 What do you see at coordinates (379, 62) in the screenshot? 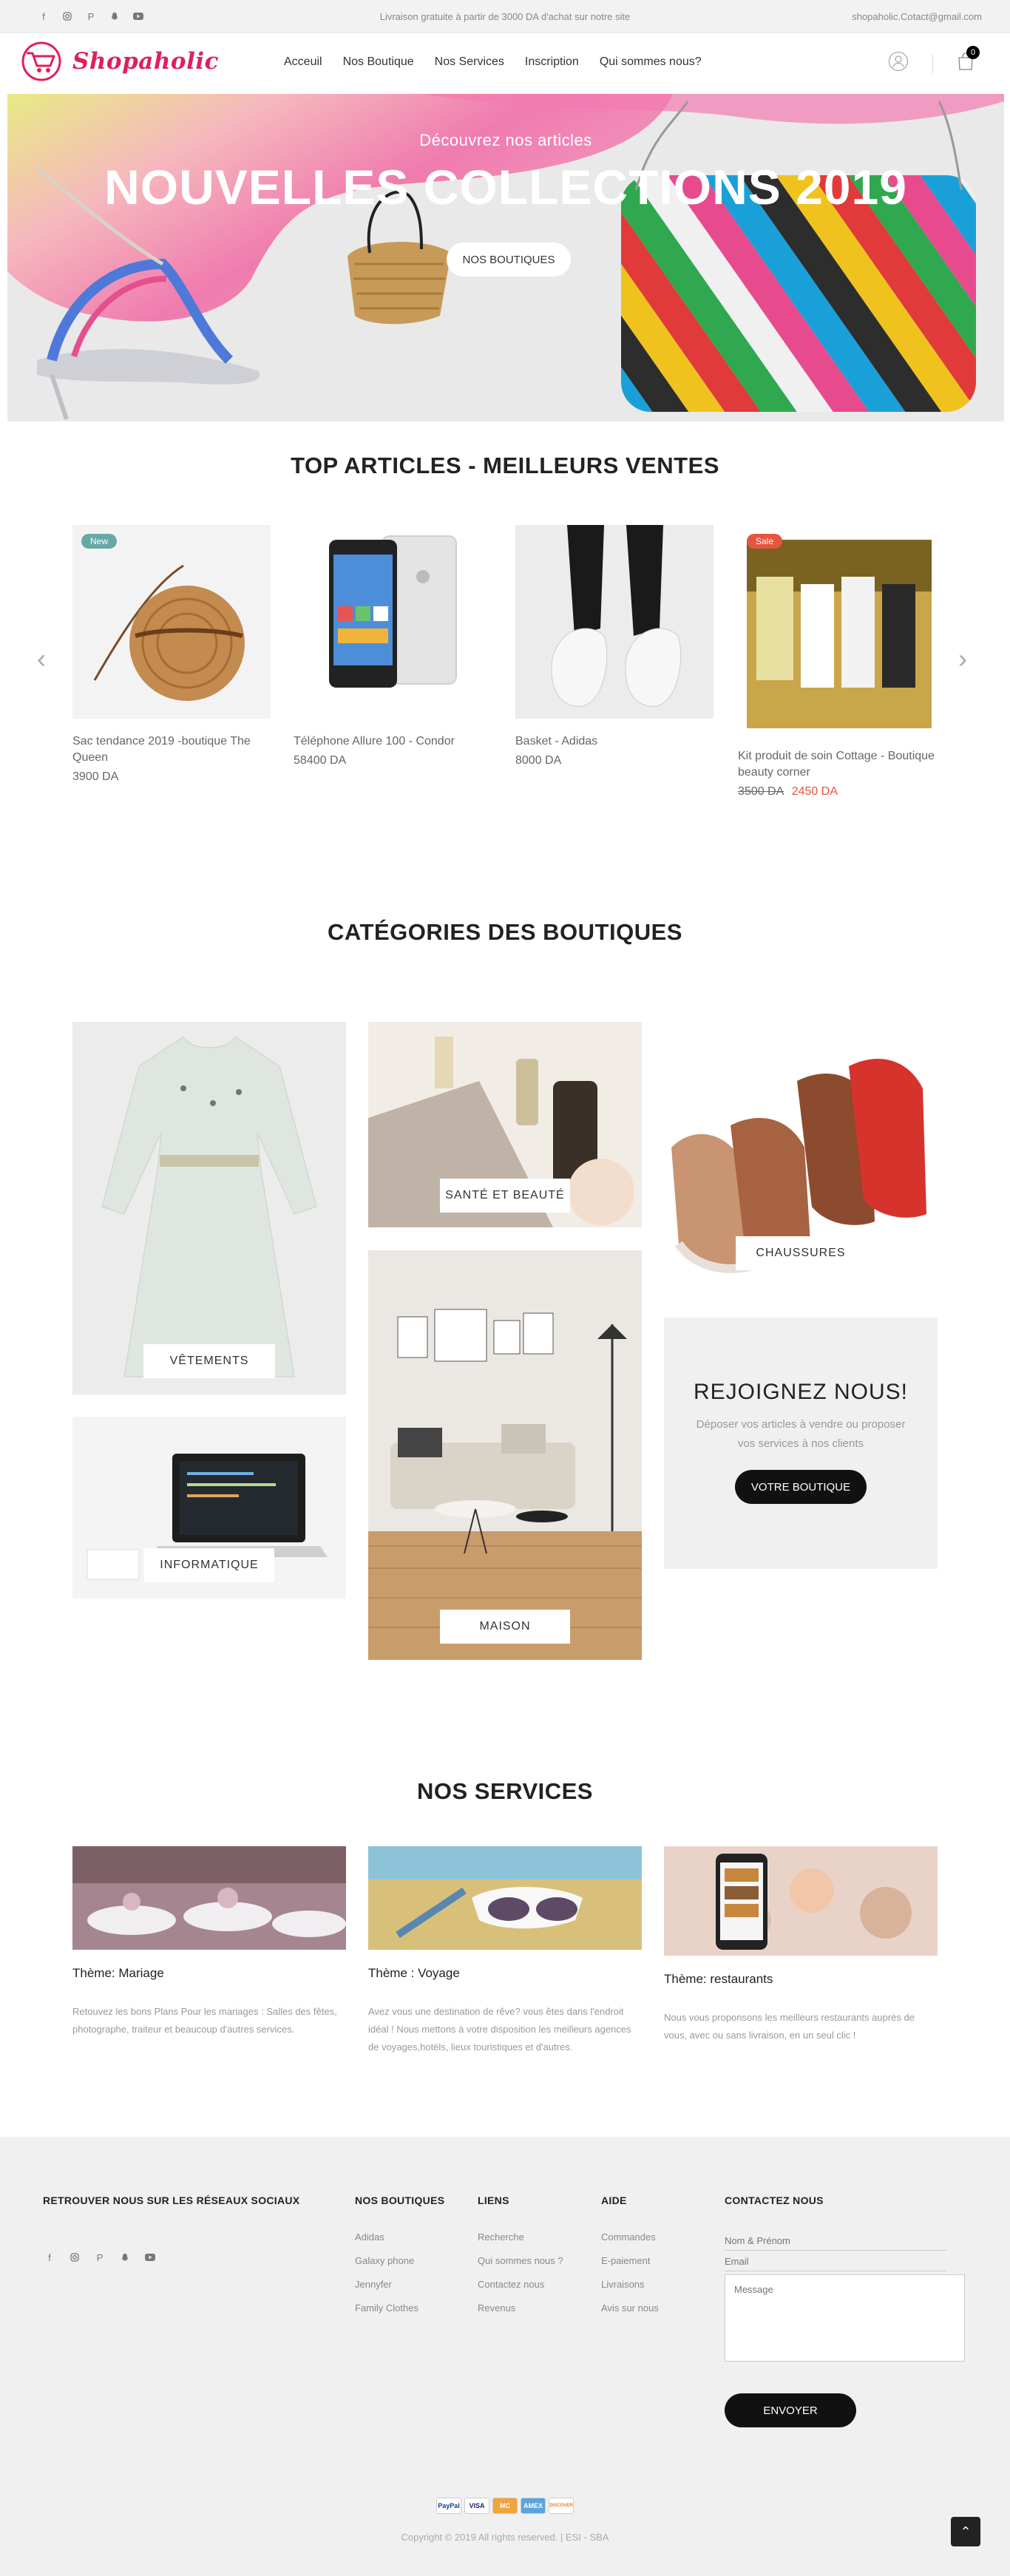
I see `nav-nos-boutique: Nos Boutique` at bounding box center [379, 62].